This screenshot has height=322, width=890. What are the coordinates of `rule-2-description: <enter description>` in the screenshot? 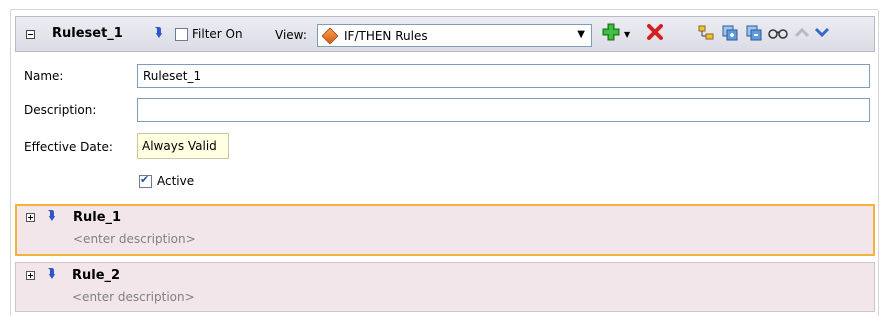 It's located at (133, 297).